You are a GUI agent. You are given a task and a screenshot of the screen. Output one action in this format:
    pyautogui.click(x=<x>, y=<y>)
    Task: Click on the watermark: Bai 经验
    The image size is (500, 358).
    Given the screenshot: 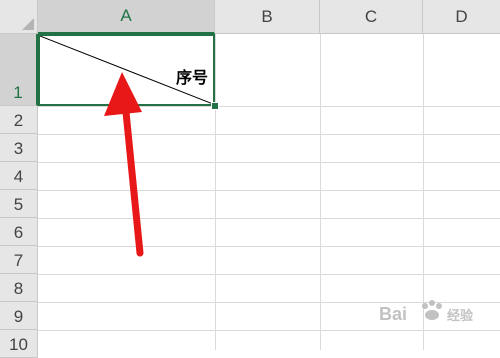 What is the action you would take?
    pyautogui.click(x=435, y=314)
    